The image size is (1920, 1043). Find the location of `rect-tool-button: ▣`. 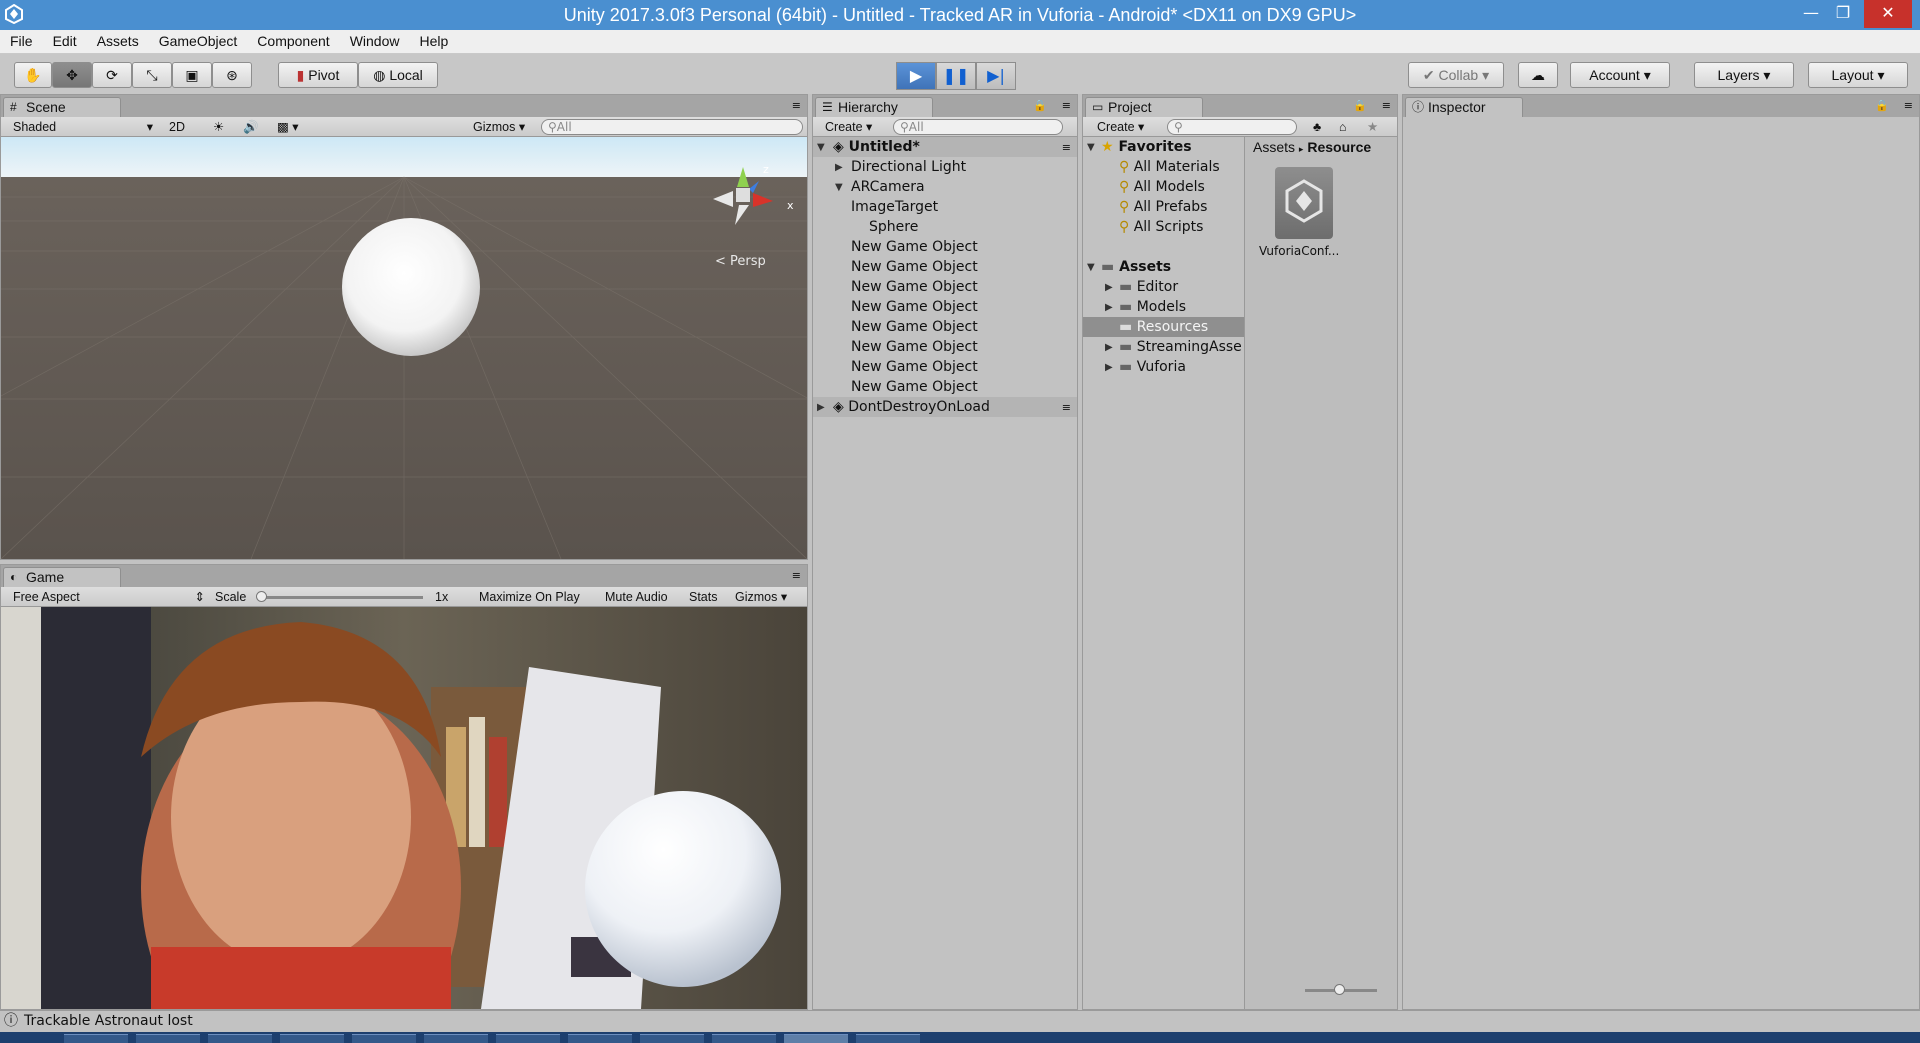

rect-tool-button: ▣ is located at coordinates (192, 75).